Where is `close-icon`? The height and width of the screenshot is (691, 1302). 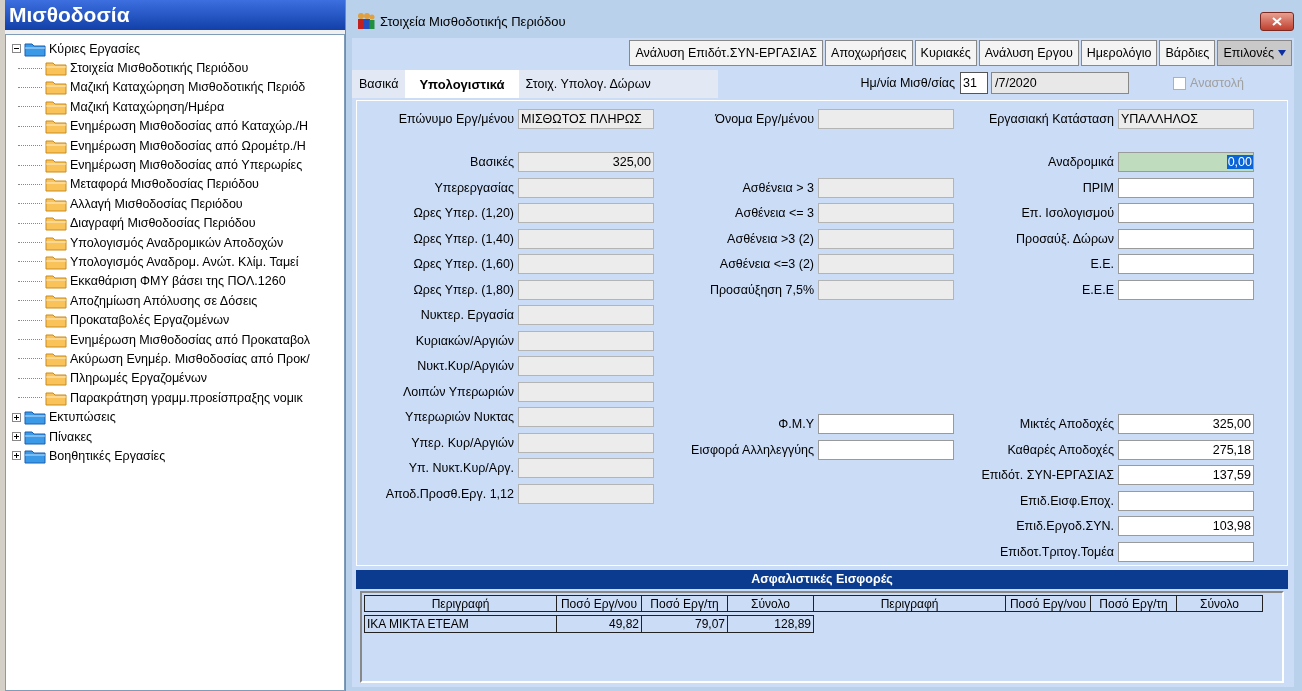
close-icon is located at coordinates (1277, 21).